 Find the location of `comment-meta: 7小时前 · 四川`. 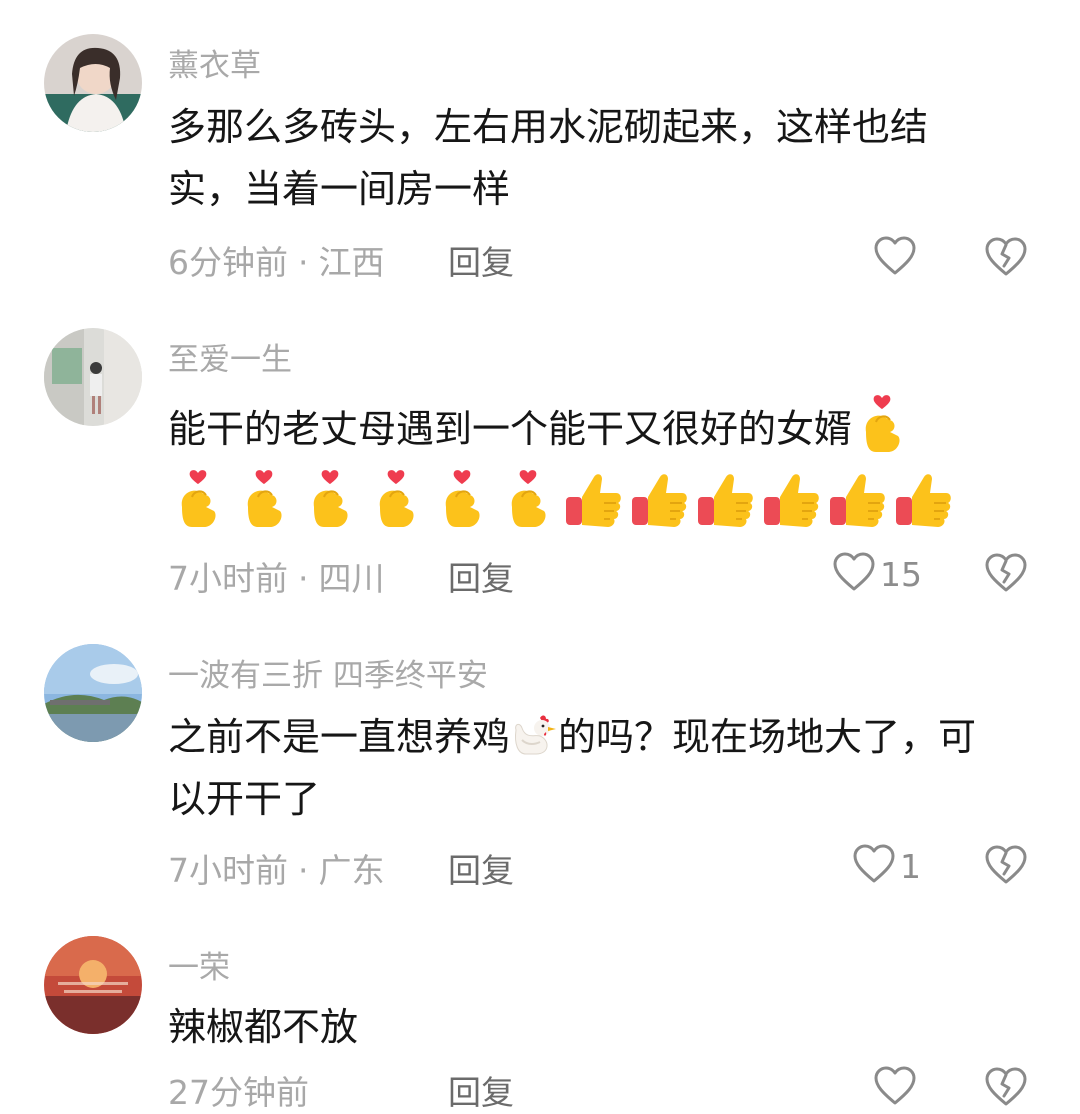

comment-meta: 7小时前 · 四川 is located at coordinates (276, 576).